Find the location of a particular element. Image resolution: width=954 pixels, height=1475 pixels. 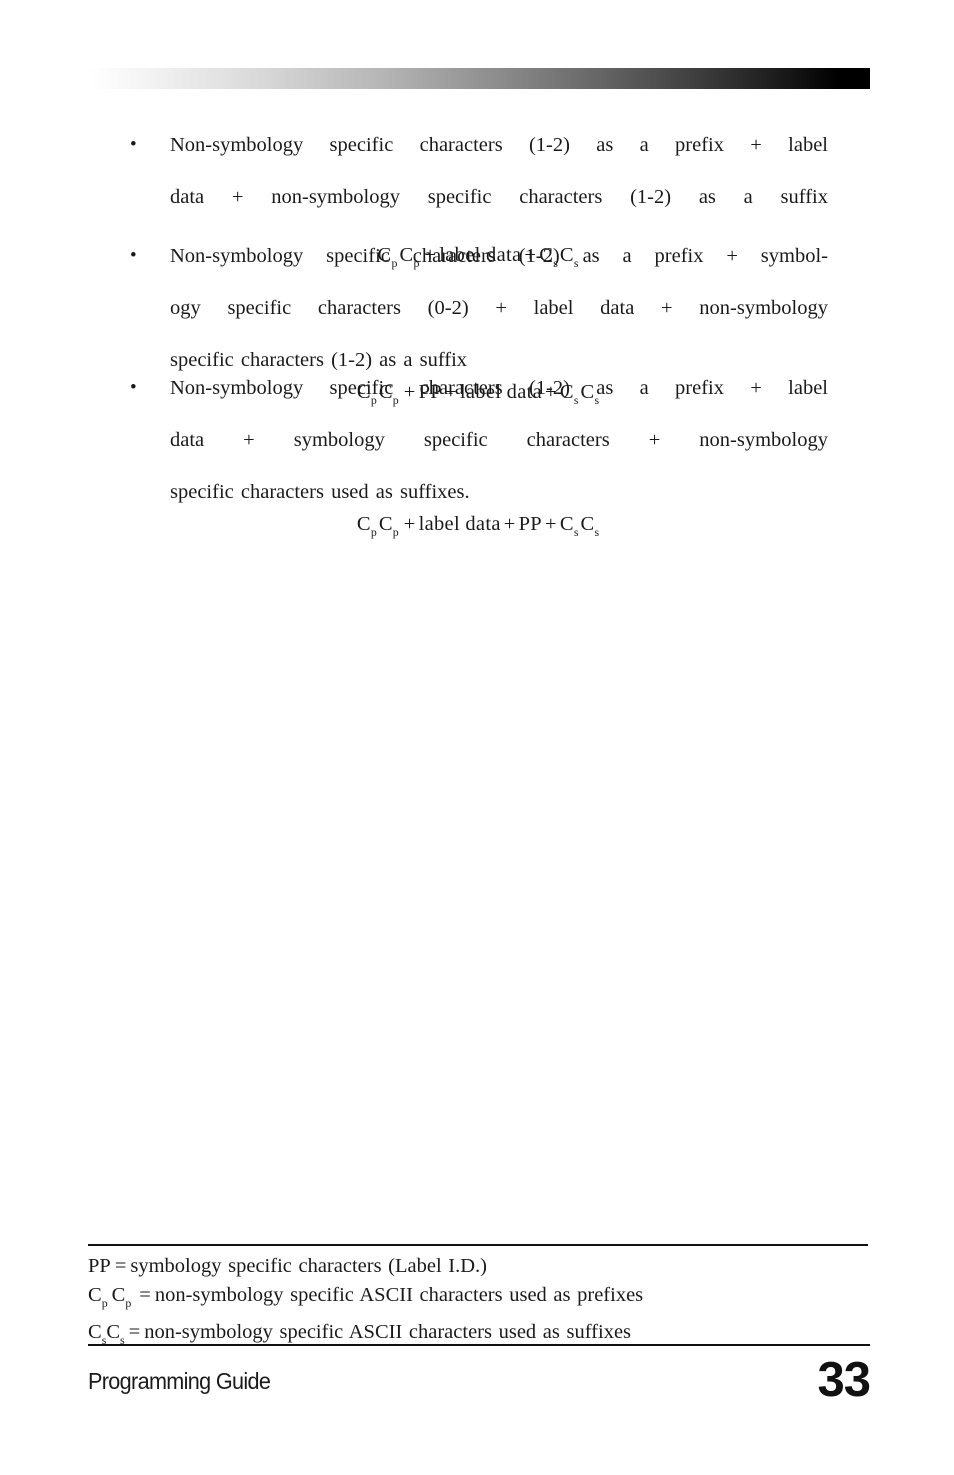

footer-row: Programming Guide 33 is located at coordinates (479, 1386).